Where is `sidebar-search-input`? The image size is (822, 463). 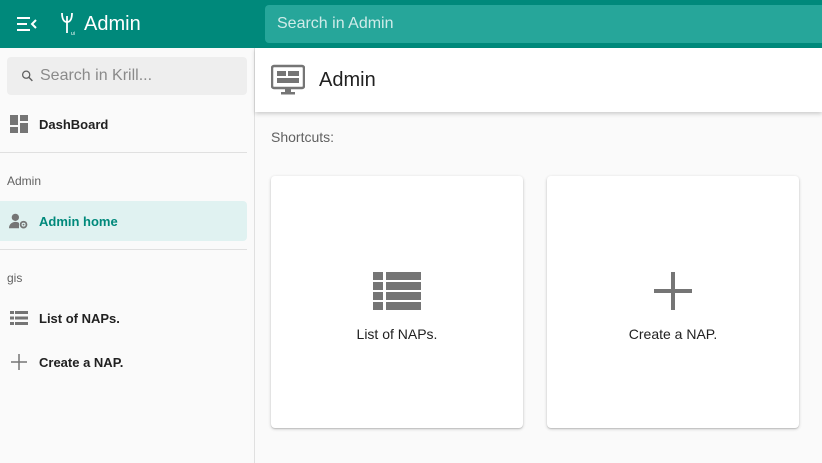
sidebar-search-input is located at coordinates (140, 76).